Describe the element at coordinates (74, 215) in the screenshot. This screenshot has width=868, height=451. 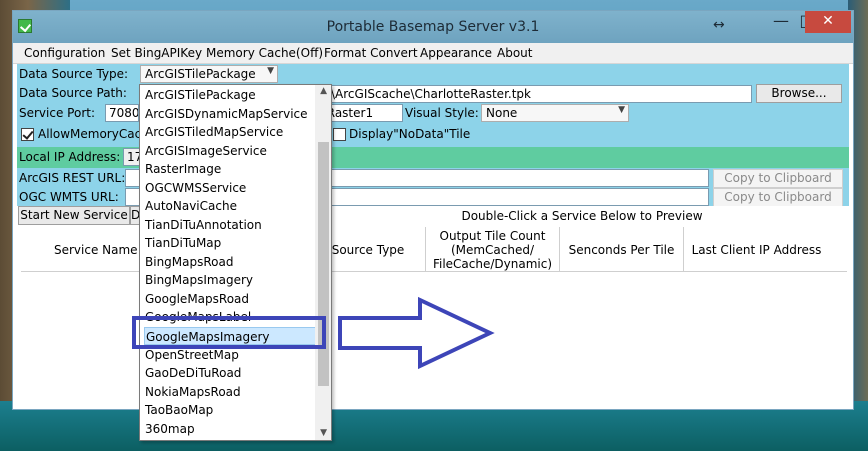
I see `start-new-service-button: Start New Service` at that location.